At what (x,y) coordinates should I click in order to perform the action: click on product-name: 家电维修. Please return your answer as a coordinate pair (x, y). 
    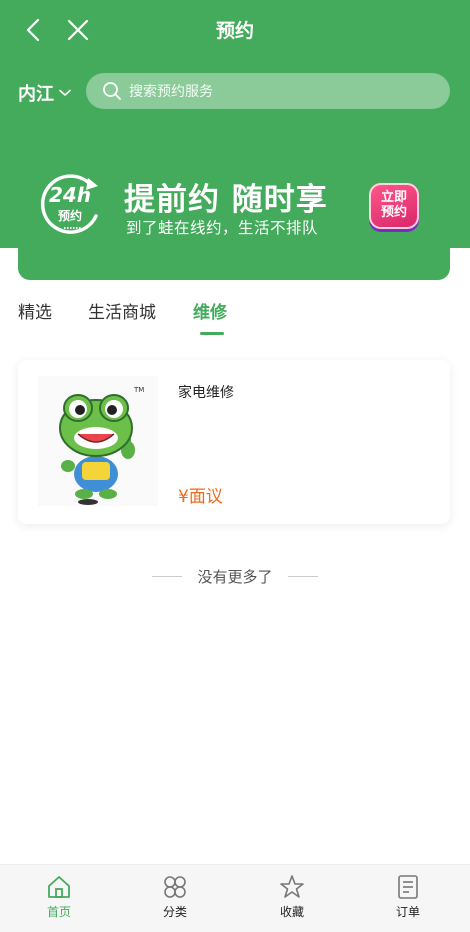
    Looking at the image, I should click on (206, 393).